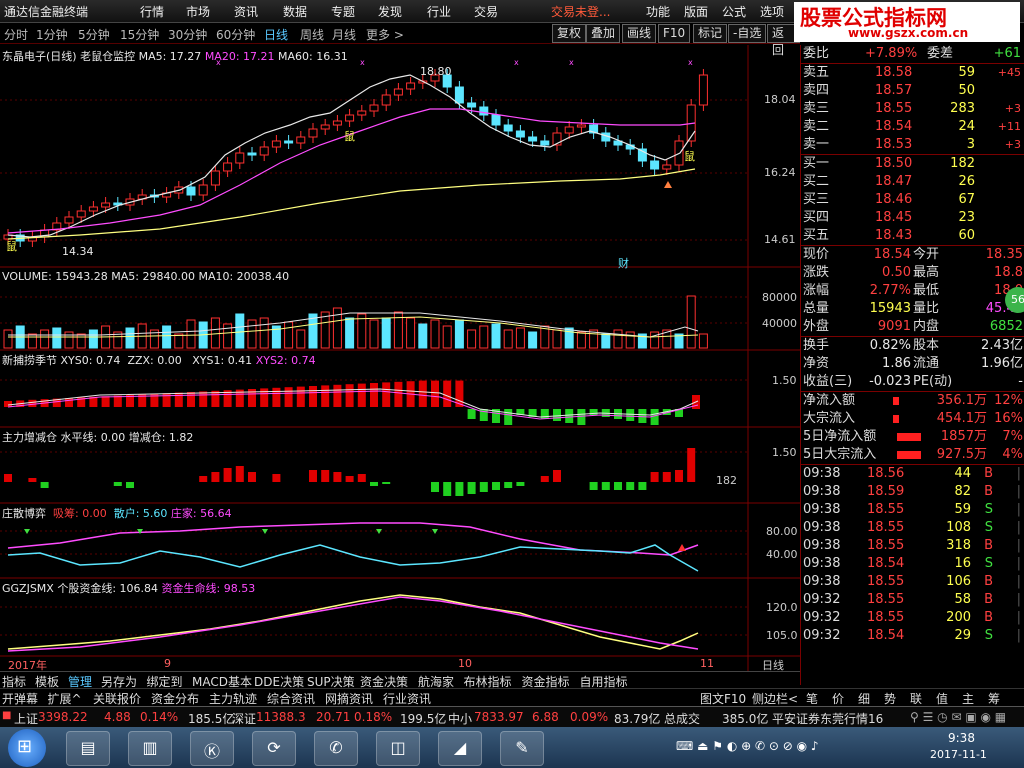 The image size is (1024, 768). Describe the element at coordinates (912, 564) in the screenshot. I see `tick-row: 09:38 18.54 16 S |` at that location.